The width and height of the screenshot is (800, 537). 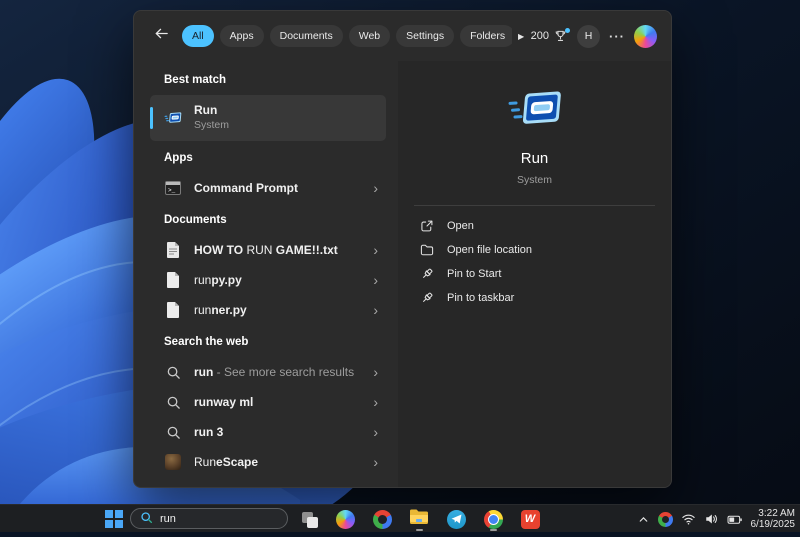 I want to click on result-item: RuneScape ›, so click(x=268, y=462).